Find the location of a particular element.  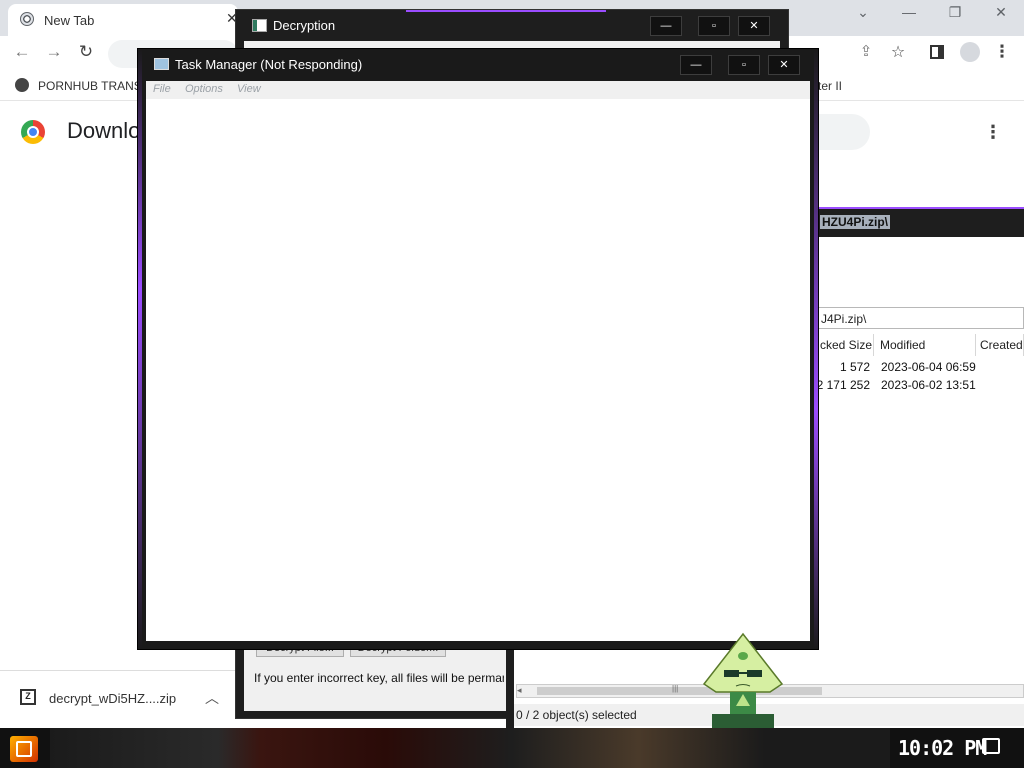

menu-file: File is located at coordinates (162, 89).